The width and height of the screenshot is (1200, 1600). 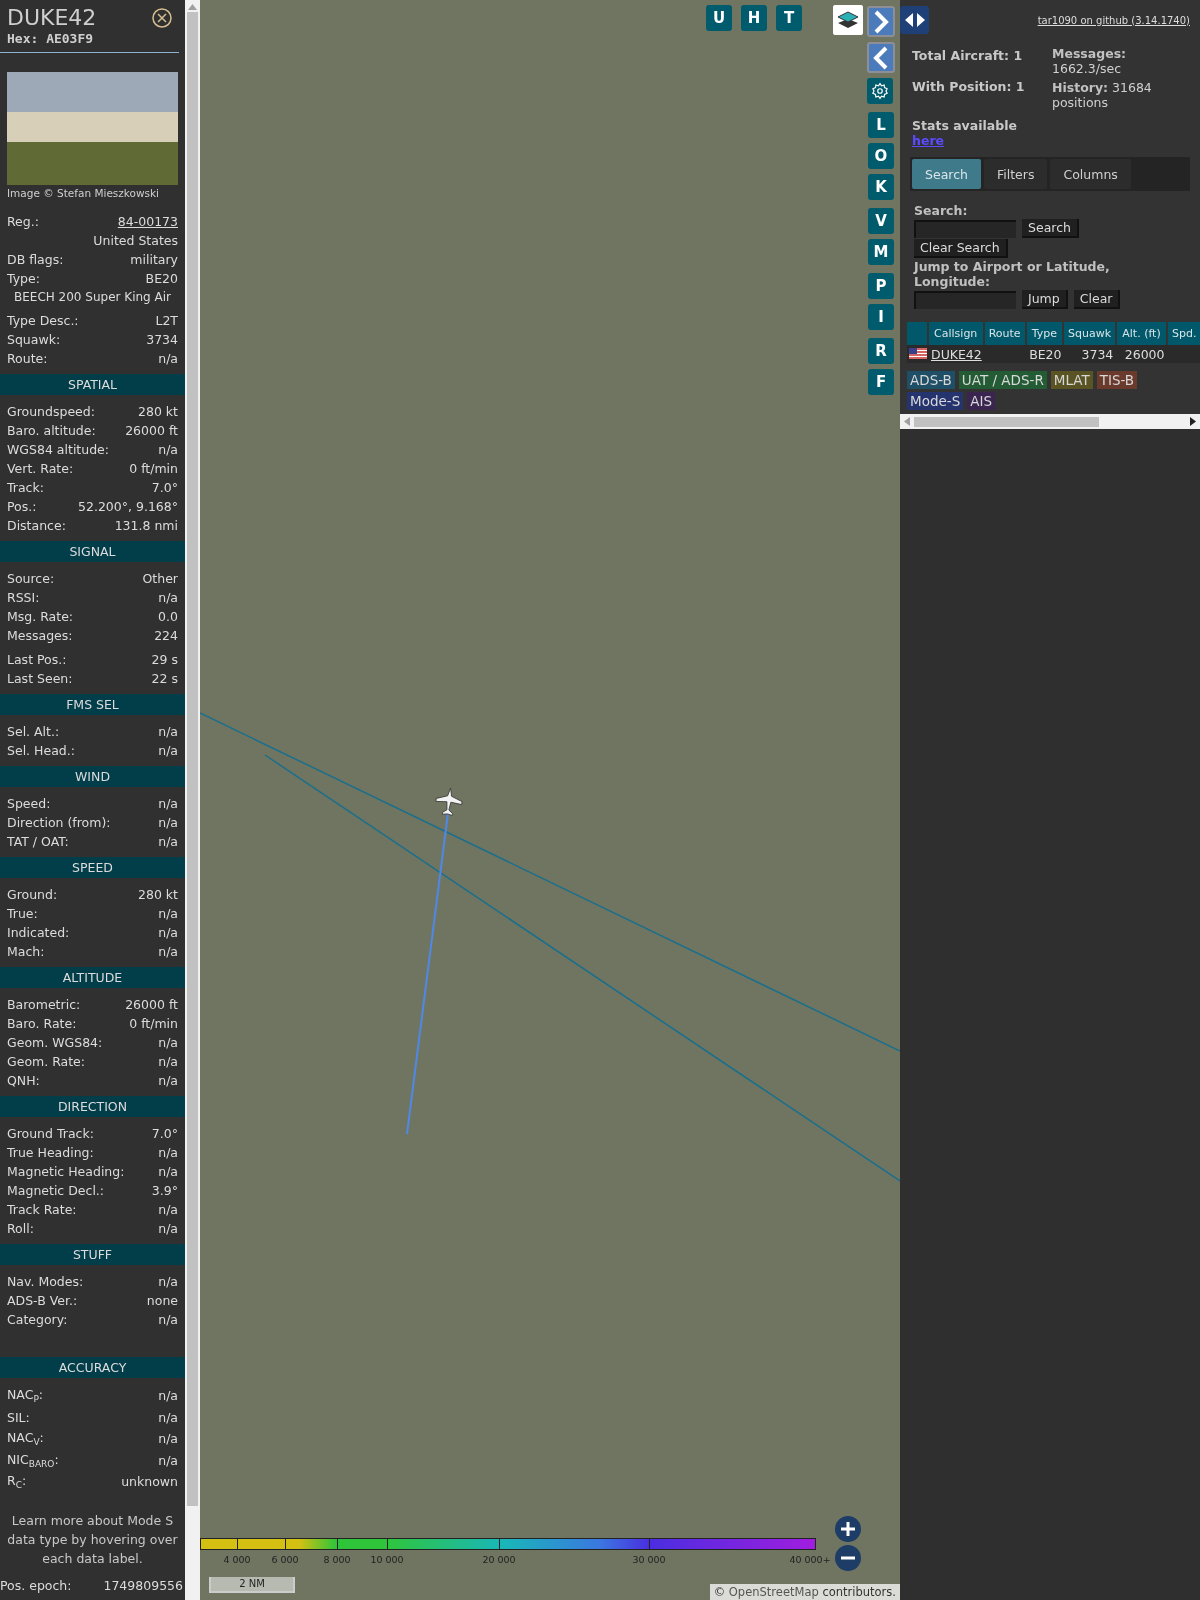 I want to click on scale-label: 8 000, so click(x=337, y=1559).